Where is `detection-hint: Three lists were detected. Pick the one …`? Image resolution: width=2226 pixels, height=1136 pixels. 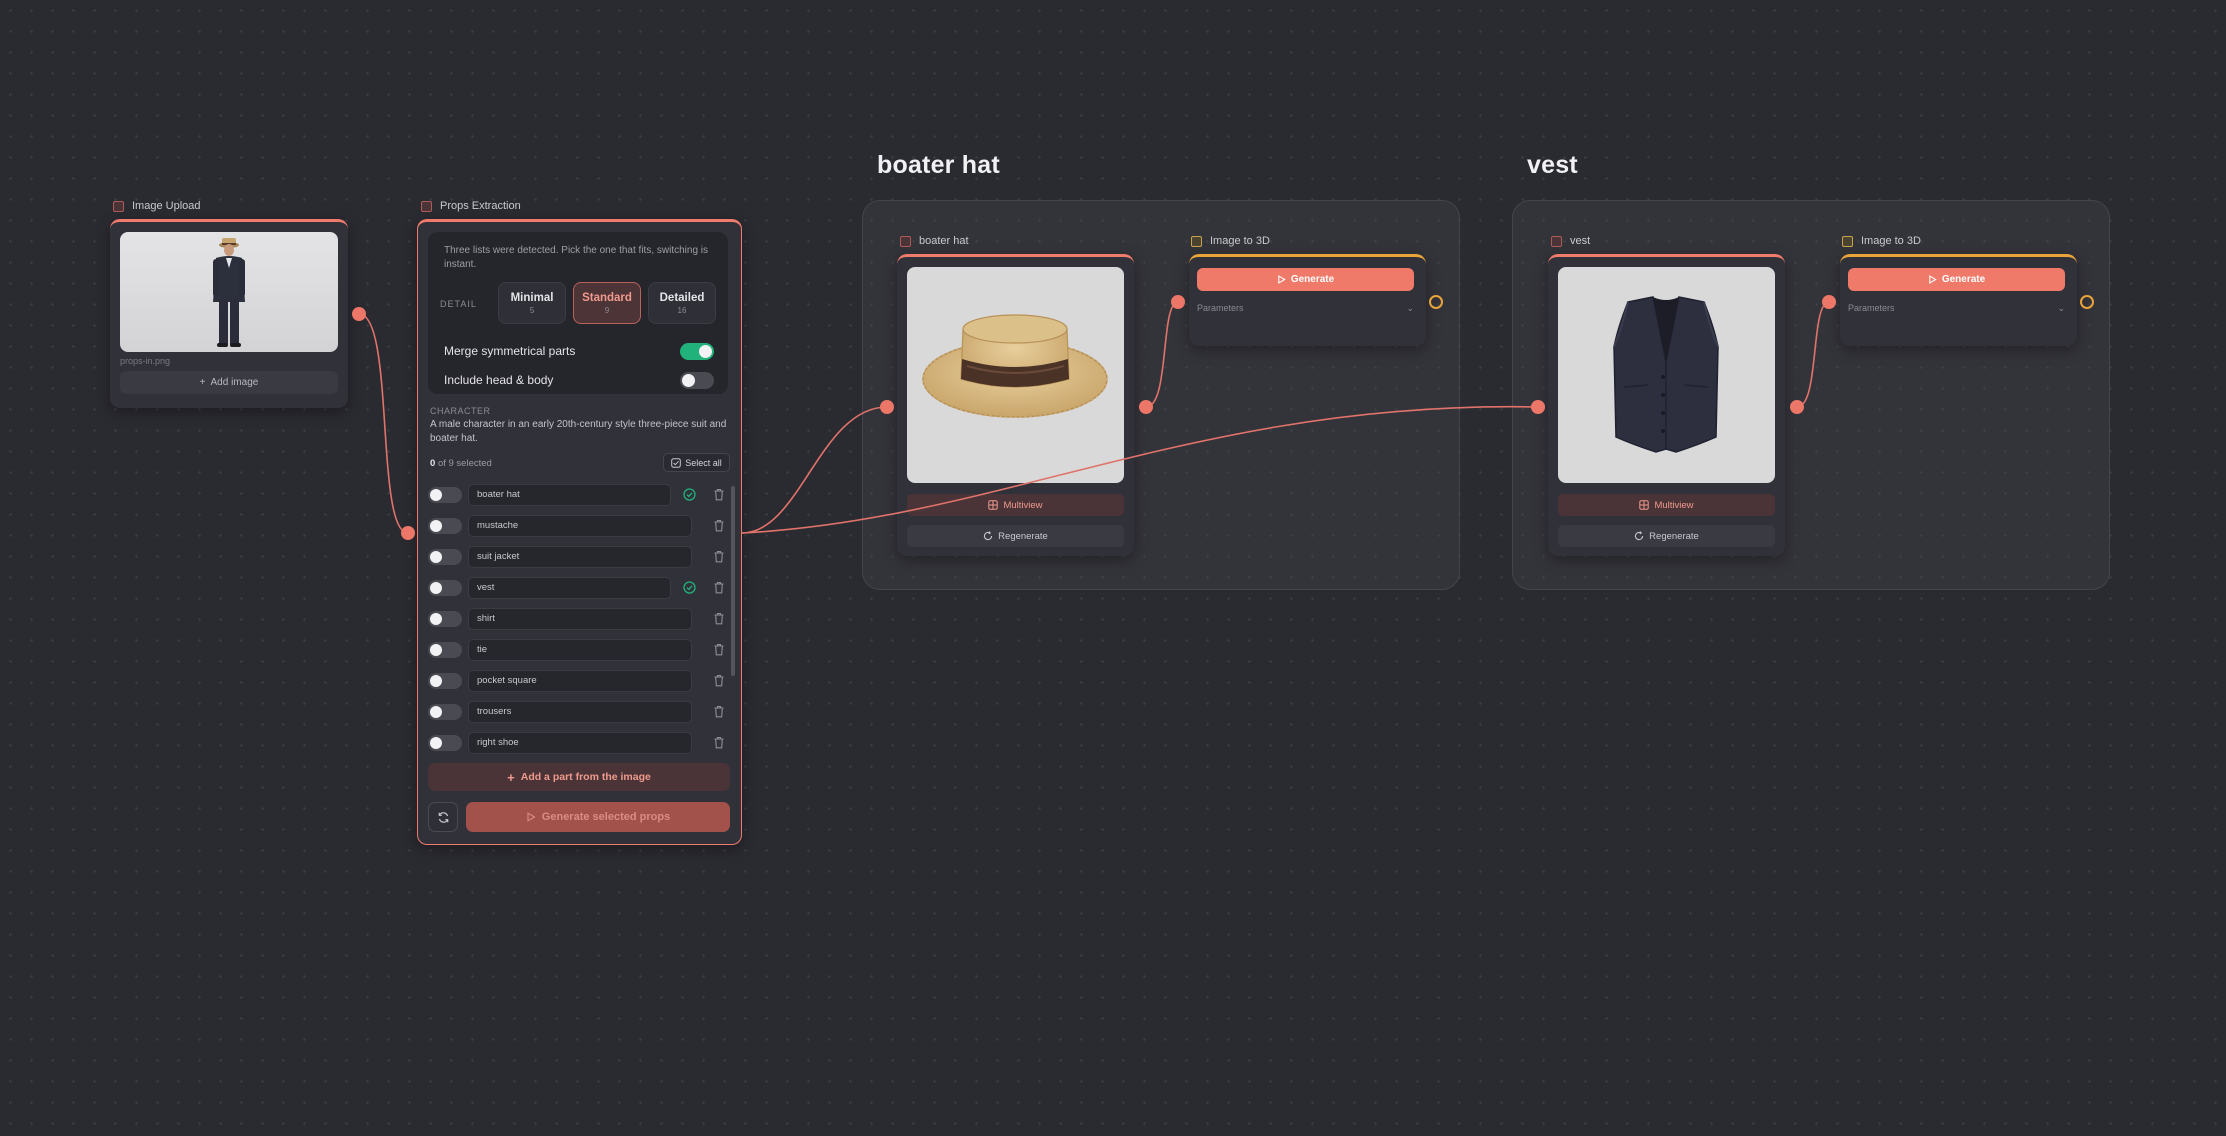 detection-hint: Three lists were detected. Pick the one … is located at coordinates (576, 257).